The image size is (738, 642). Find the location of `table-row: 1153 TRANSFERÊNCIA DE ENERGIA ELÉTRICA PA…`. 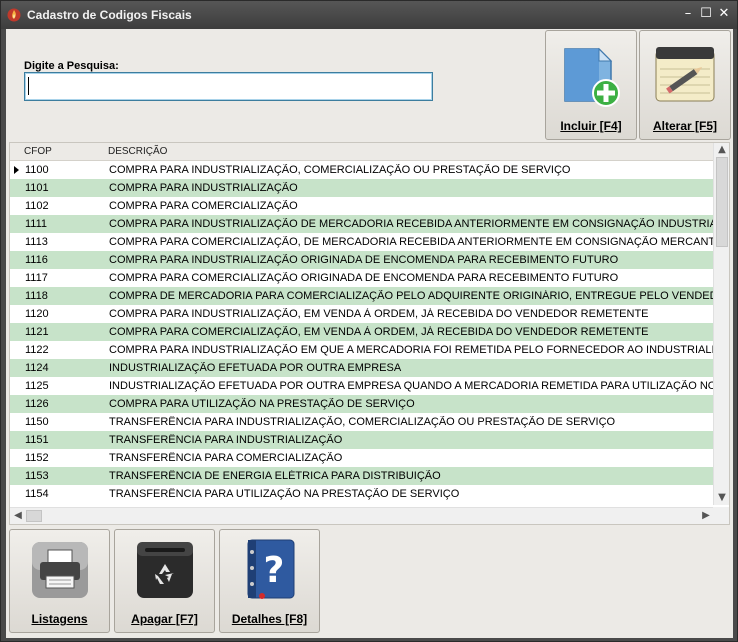

table-row: 1153 TRANSFERÊNCIA DE ENERGIA ELÉTRICA PA… is located at coordinates (362, 476).